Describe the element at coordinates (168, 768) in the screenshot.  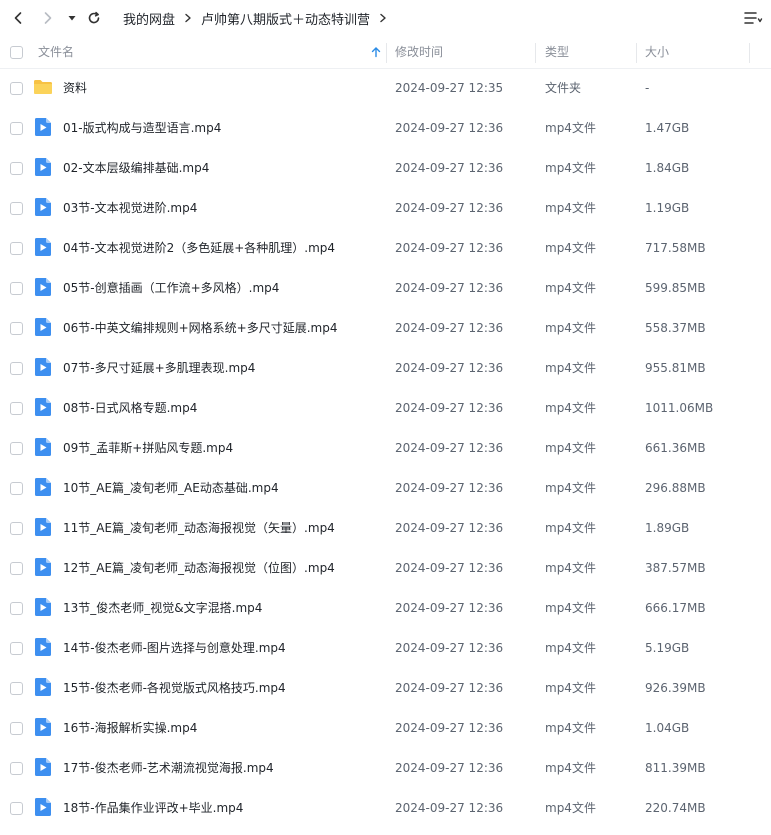
I see `file-name: 17节-俊杰老师-艺术潮流视觉海报.mp4` at that location.